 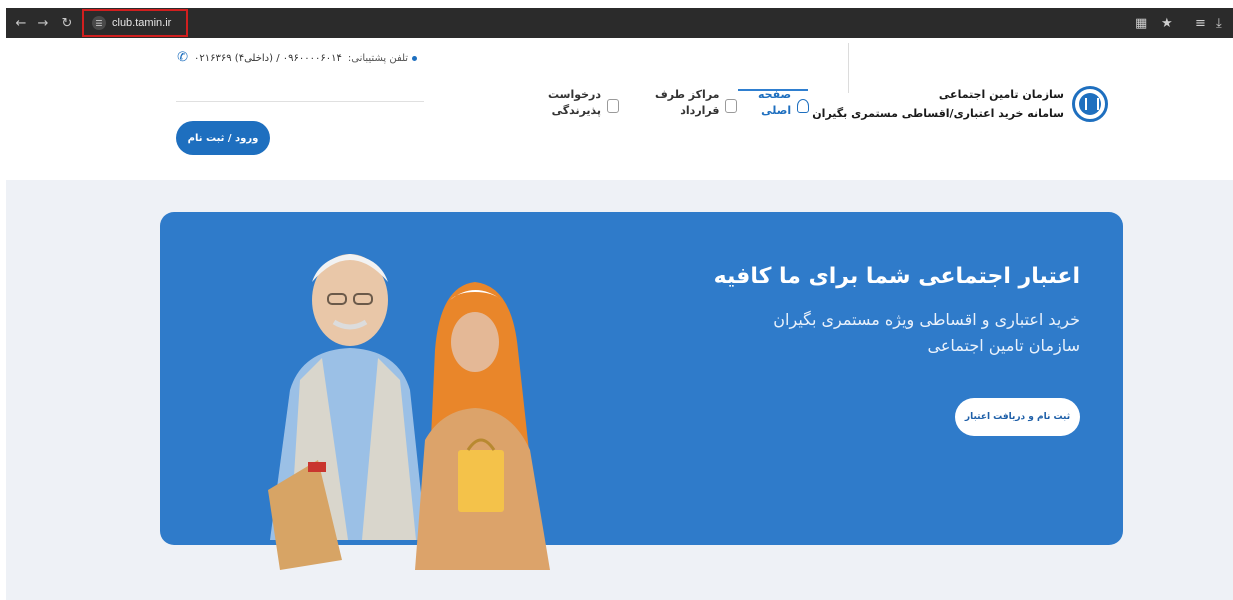 What do you see at coordinates (67, 23) in the screenshot?
I see `reload-icon: ↻` at bounding box center [67, 23].